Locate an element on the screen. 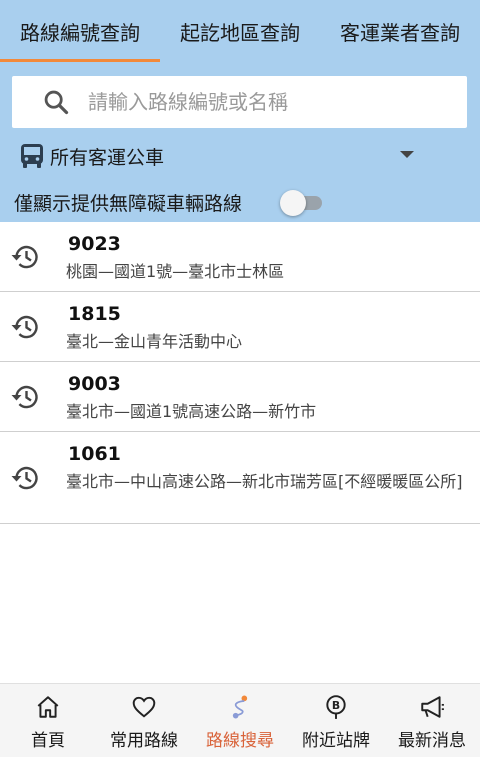  route-number: 9003 is located at coordinates (94, 384).